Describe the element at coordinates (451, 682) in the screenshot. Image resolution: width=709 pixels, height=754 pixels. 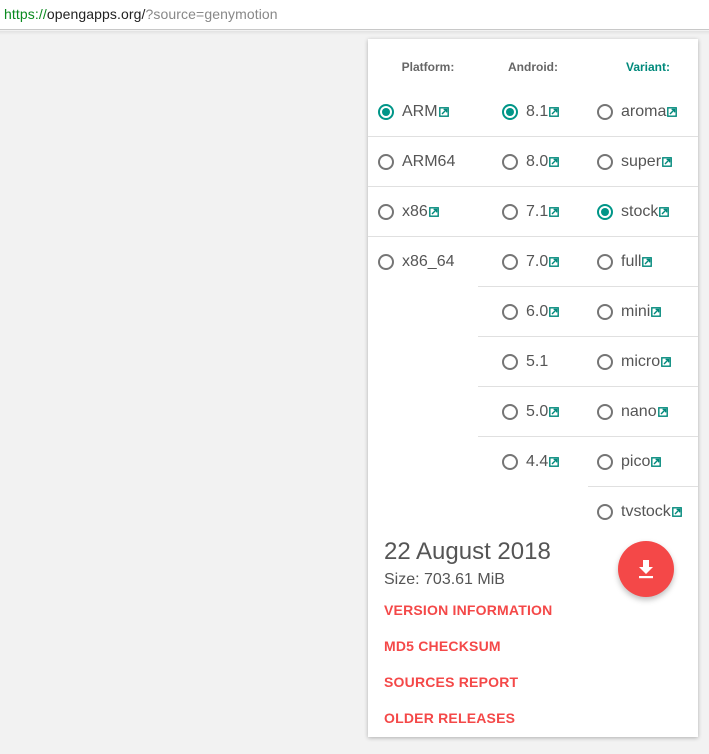
I see `sources-report-link: SOURCES REPORT` at that location.